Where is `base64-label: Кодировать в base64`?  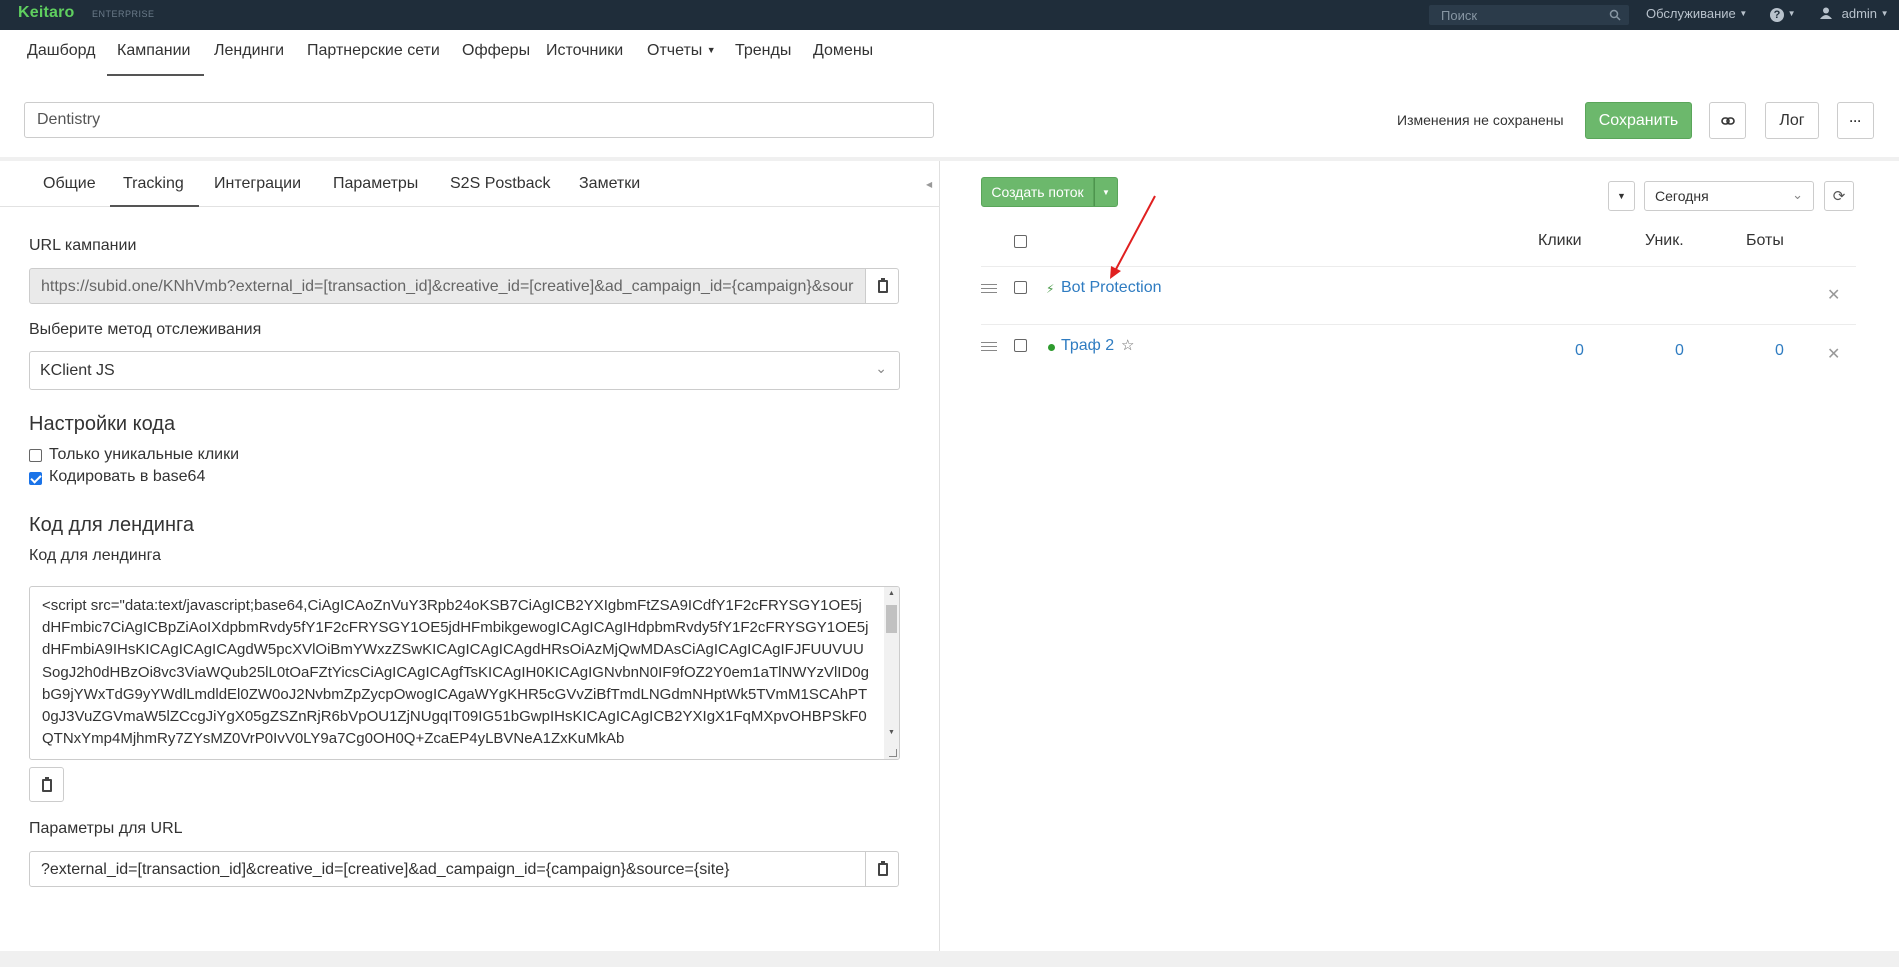
base64-label: Кодировать в base64 is located at coordinates (127, 476).